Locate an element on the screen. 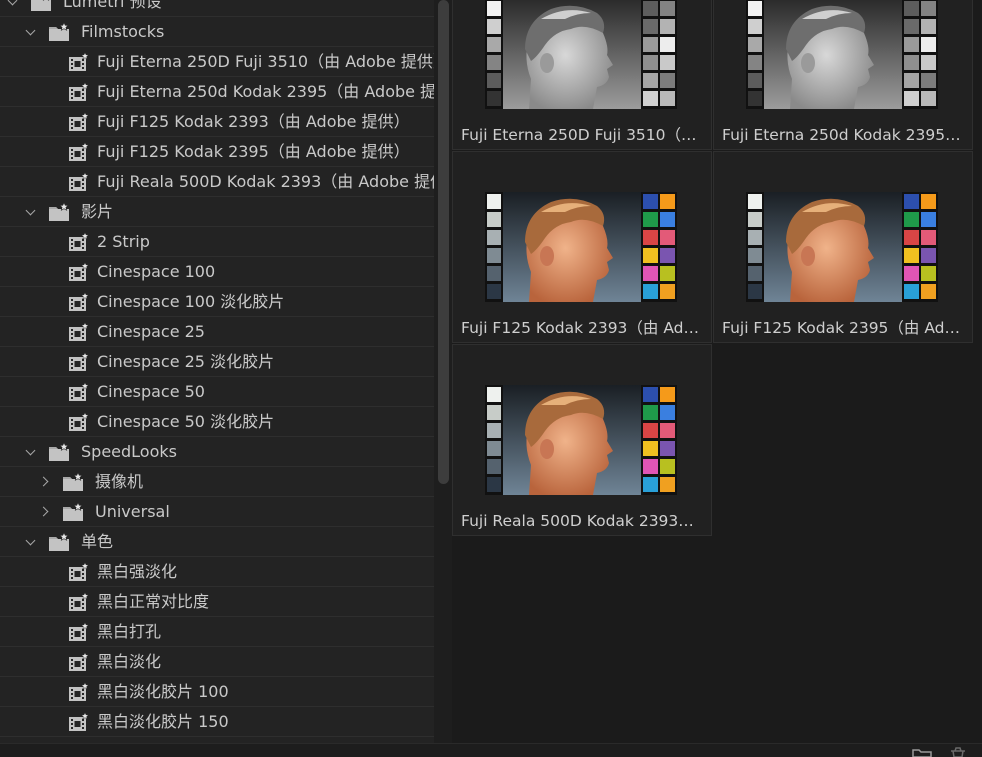 This screenshot has height=757, width=982. preset-thumbnail-tile: Fuji Reala 500D Kodak 2393（由 Adobe 提供） is located at coordinates (582, 440).